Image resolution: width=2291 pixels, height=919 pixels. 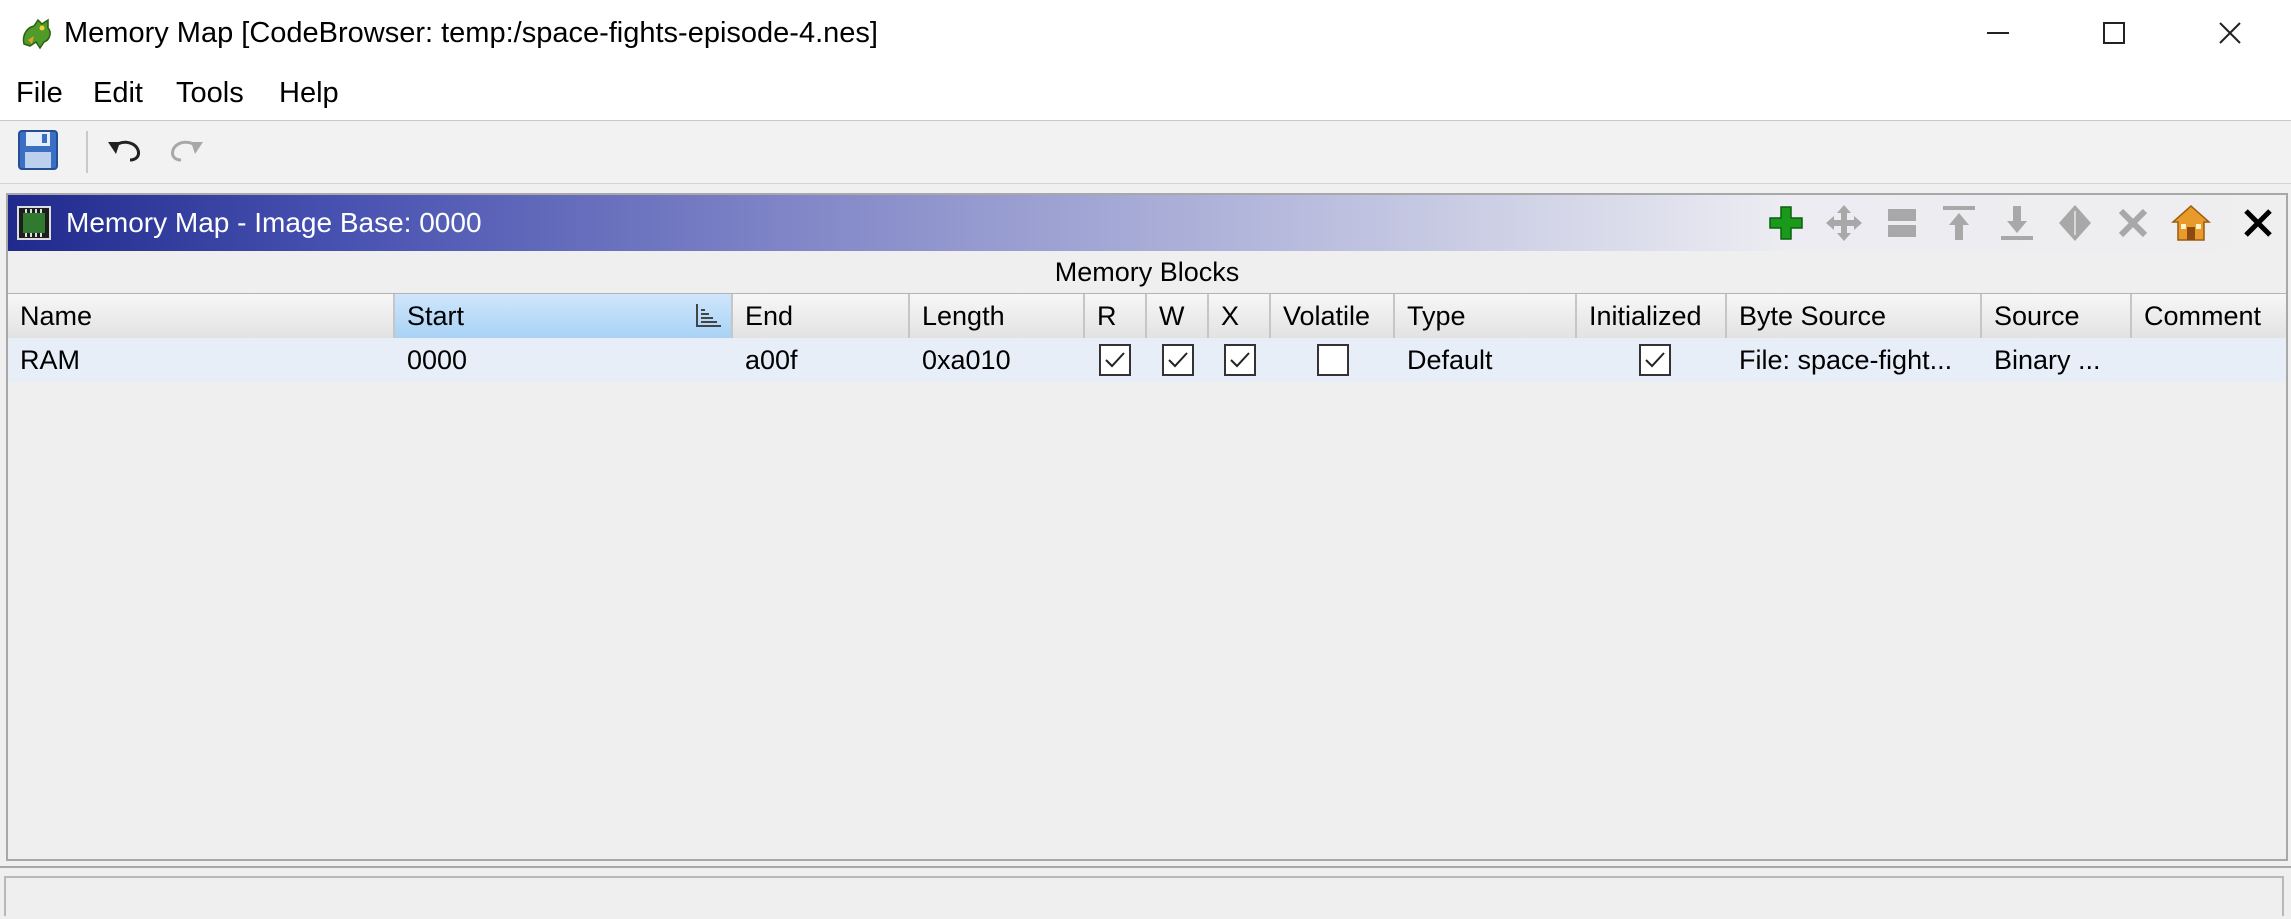 I want to click on expand-up-button, so click(x=1959, y=223).